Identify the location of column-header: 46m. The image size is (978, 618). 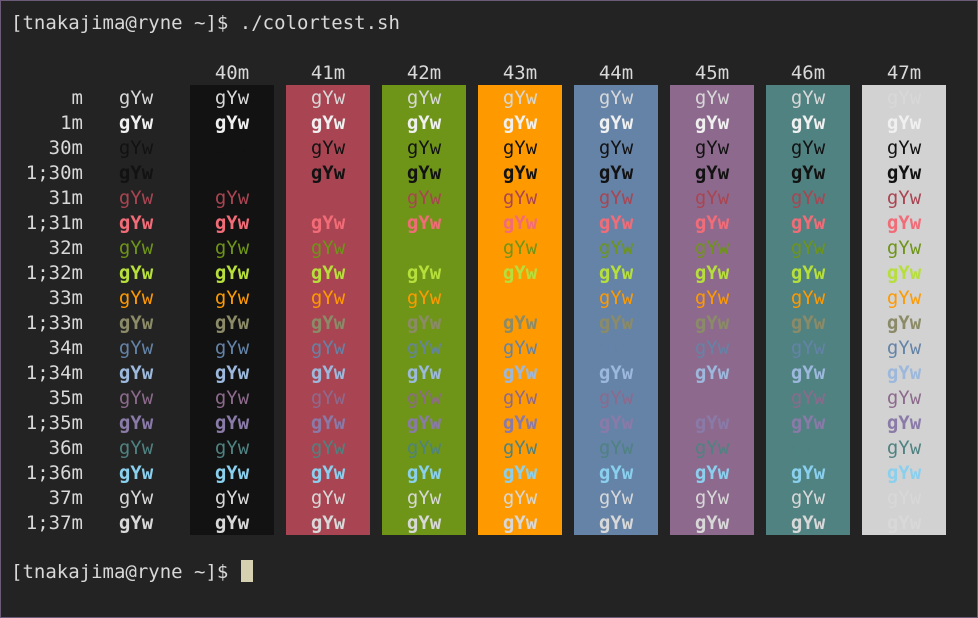
(808, 73).